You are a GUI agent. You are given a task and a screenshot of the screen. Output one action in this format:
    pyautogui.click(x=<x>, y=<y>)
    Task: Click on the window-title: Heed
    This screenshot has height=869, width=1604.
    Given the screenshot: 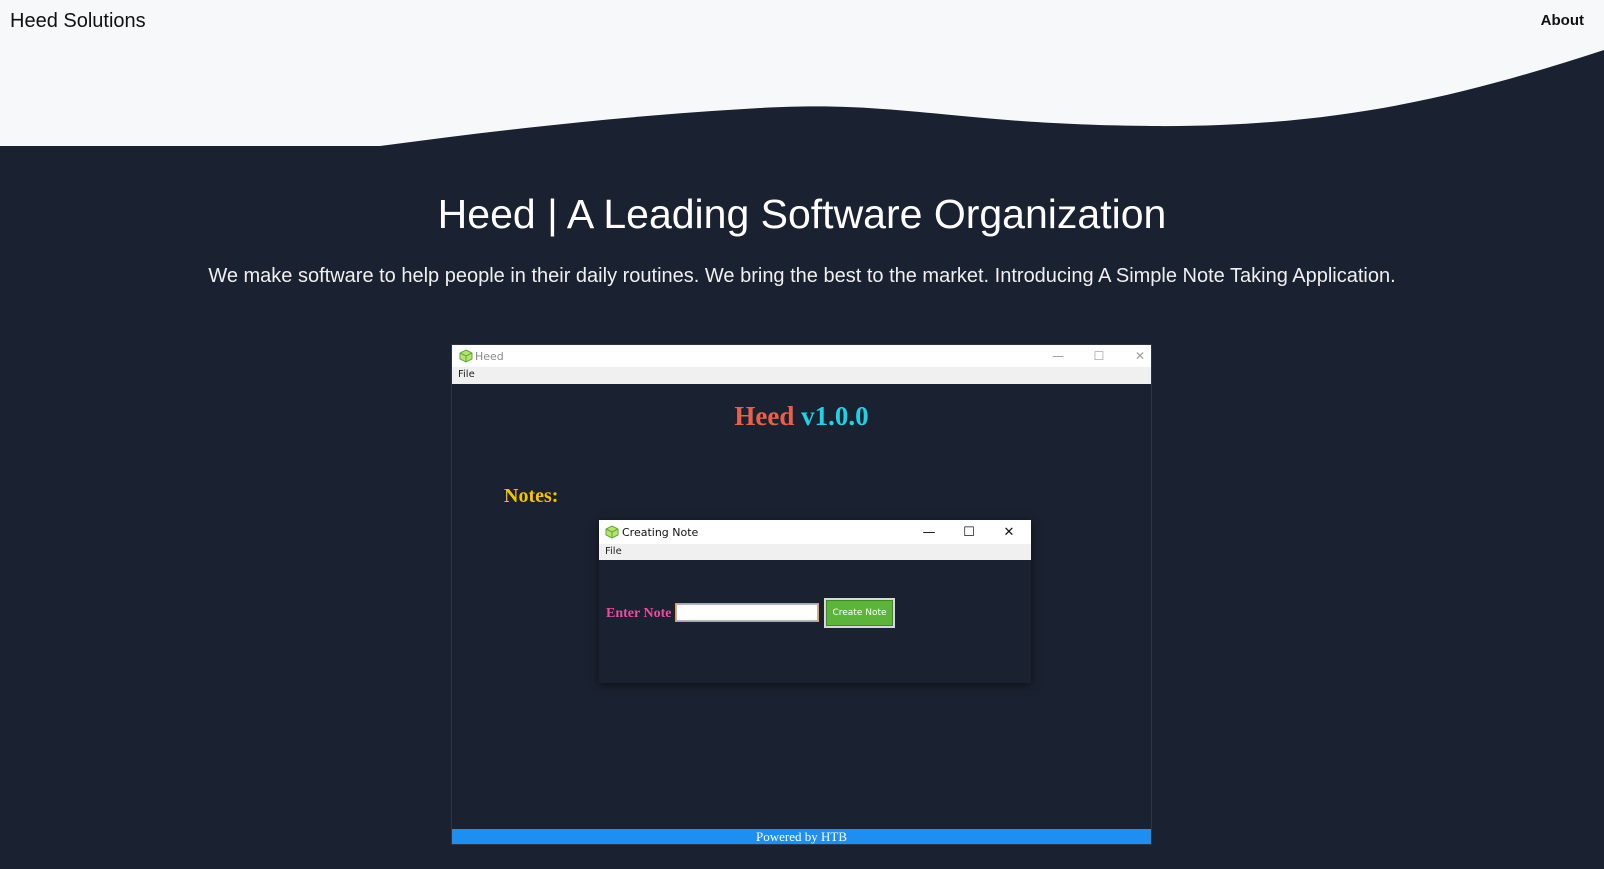 What is the action you would take?
    pyautogui.click(x=489, y=356)
    